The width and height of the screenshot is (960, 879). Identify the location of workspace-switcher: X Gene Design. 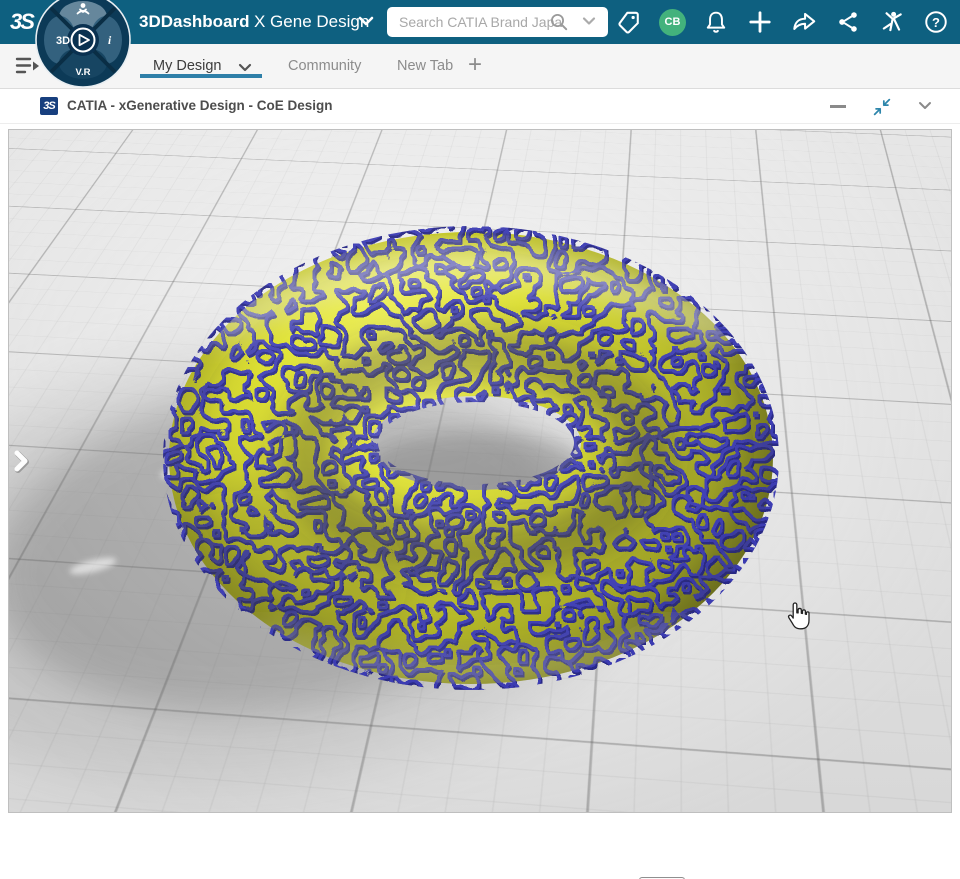
(311, 22).